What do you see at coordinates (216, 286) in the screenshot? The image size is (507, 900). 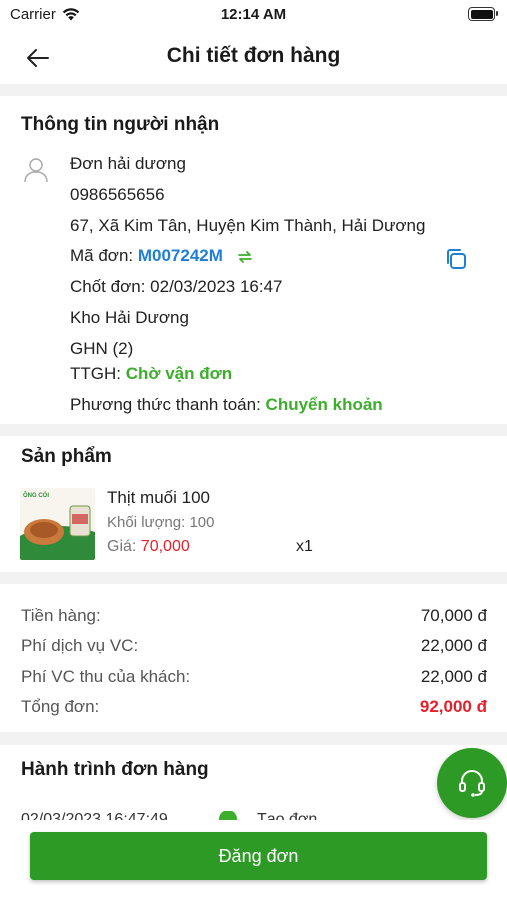 I see `closed-at: 02/03/2023 16:47` at bounding box center [216, 286].